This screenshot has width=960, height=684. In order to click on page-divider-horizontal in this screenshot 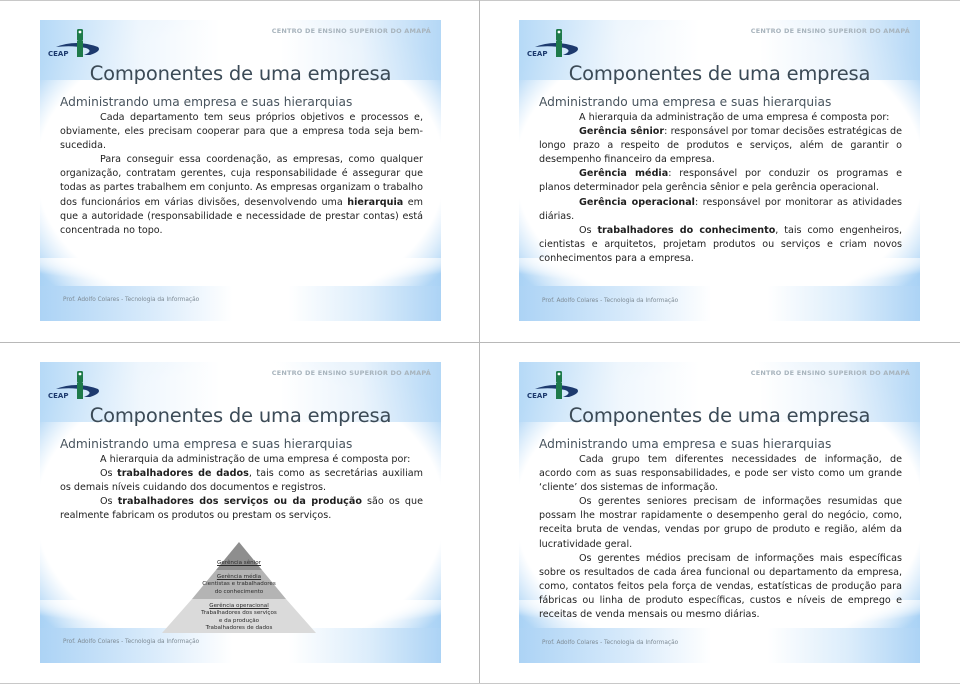, I will do `click(480, 342)`.